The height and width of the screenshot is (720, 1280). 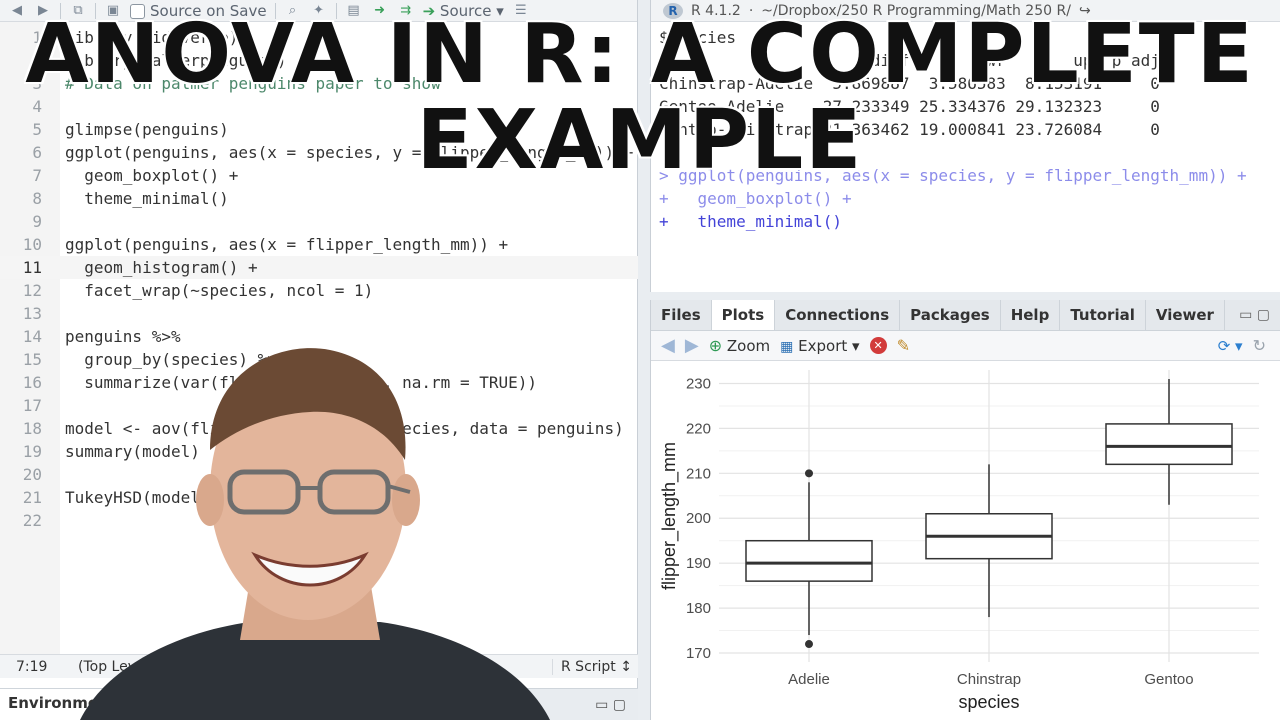 What do you see at coordinates (37, 129) in the screenshot?
I see `line-number: 5` at bounding box center [37, 129].